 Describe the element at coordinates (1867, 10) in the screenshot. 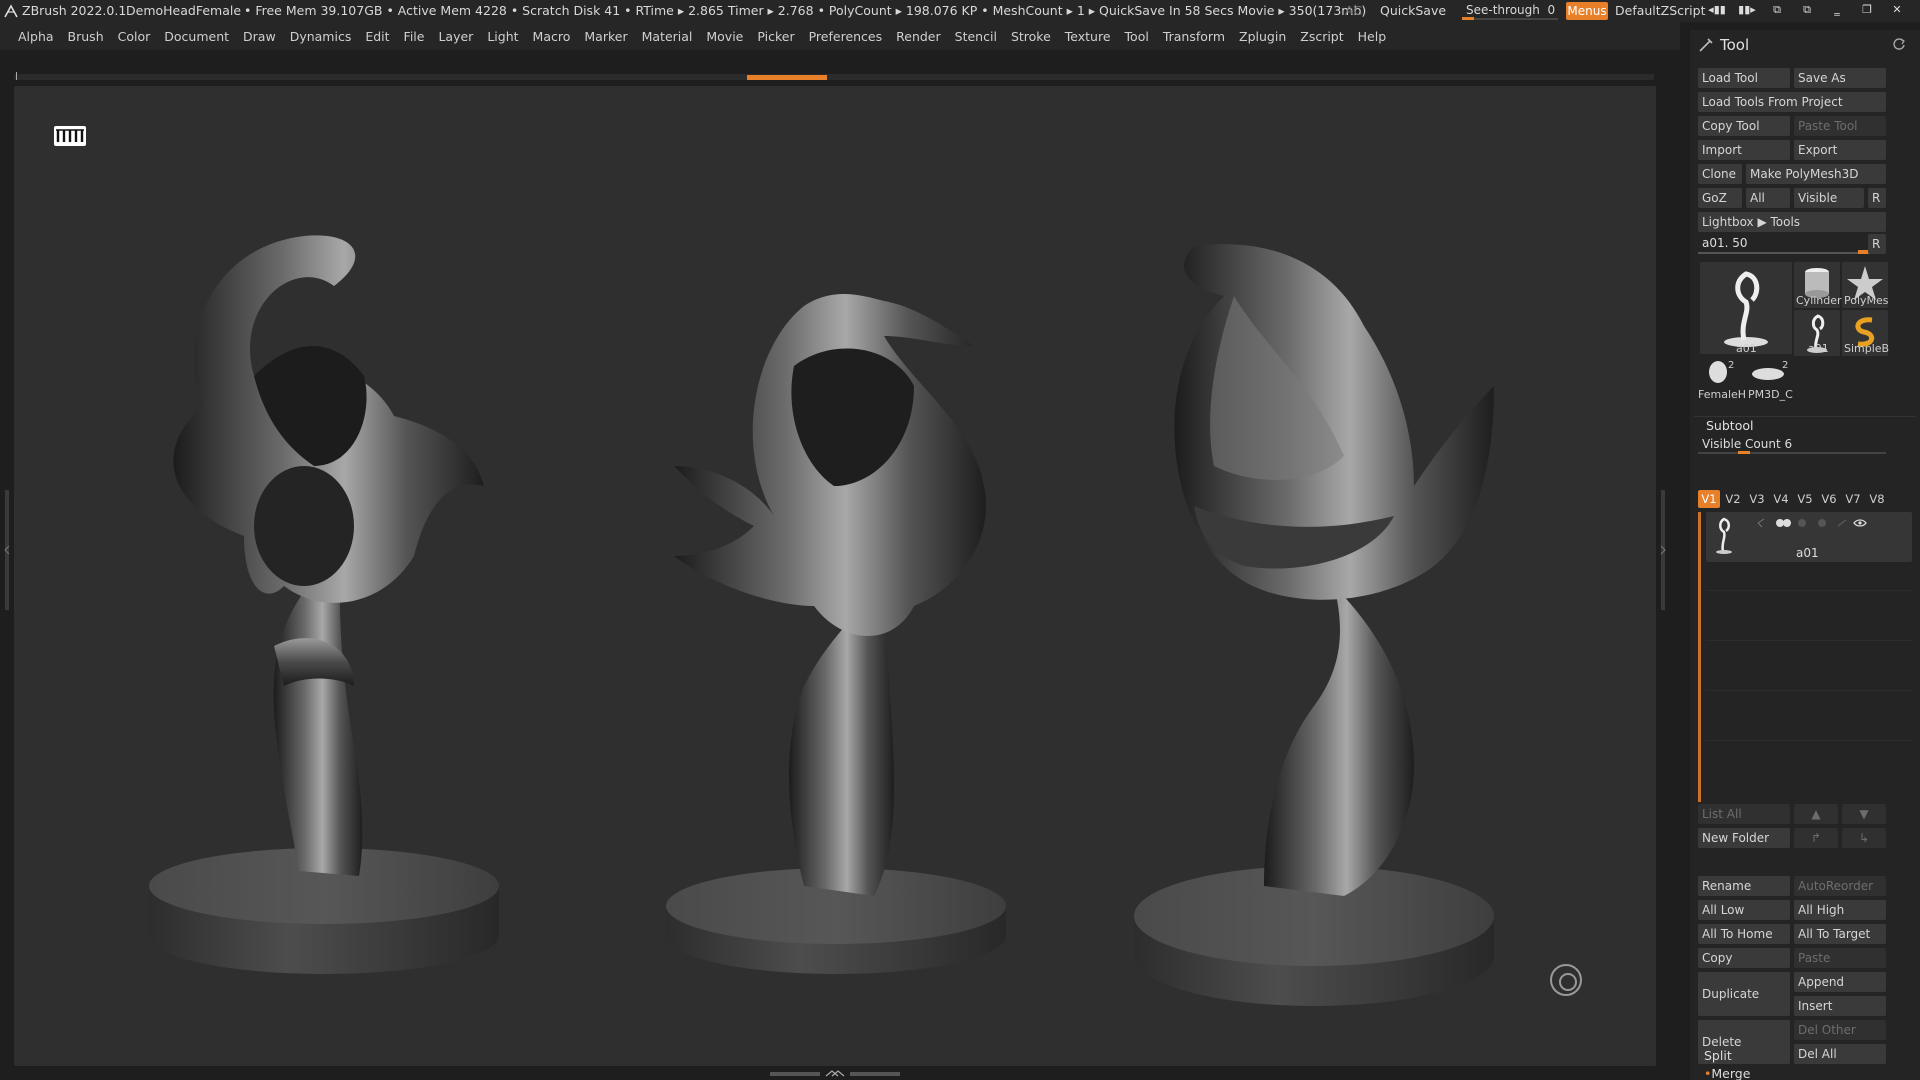

I see `restore-icon: ❐` at that location.